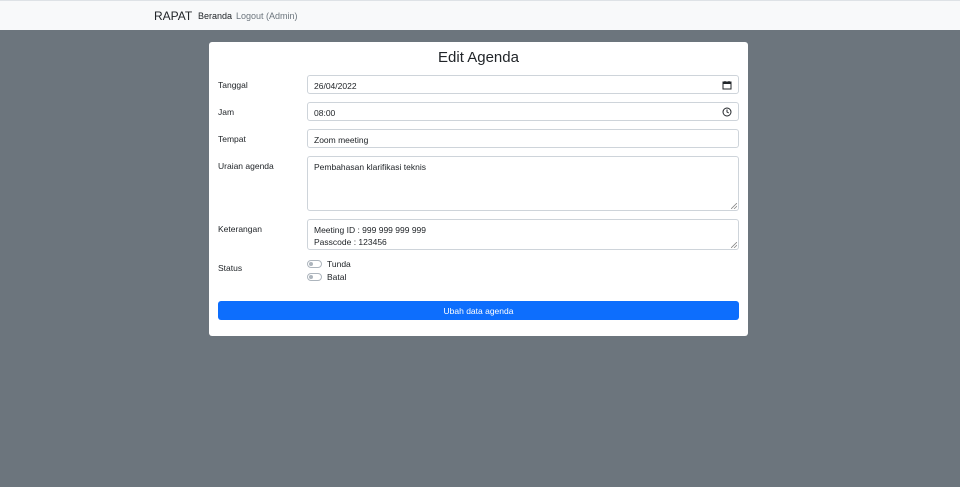  What do you see at coordinates (215, 16) in the screenshot?
I see `nav-link-beranda: Beranda` at bounding box center [215, 16].